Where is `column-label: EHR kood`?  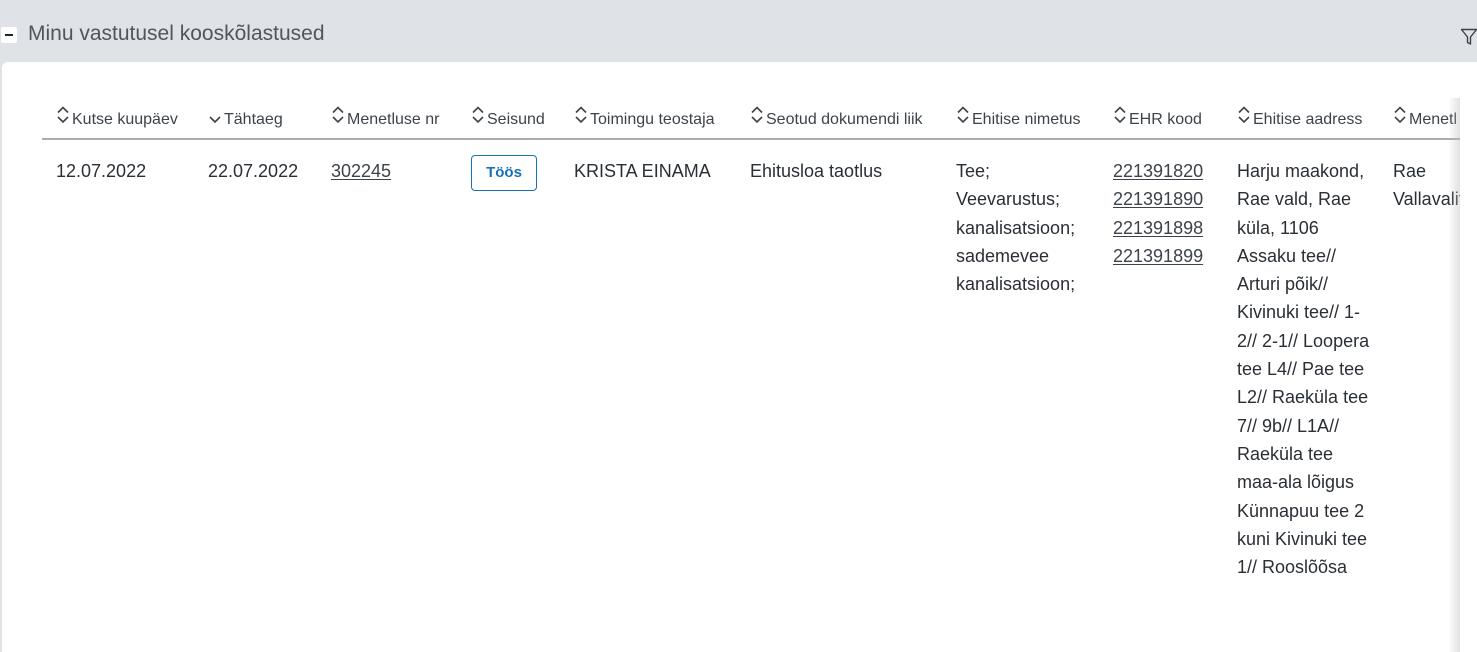 column-label: EHR kood is located at coordinates (1165, 119).